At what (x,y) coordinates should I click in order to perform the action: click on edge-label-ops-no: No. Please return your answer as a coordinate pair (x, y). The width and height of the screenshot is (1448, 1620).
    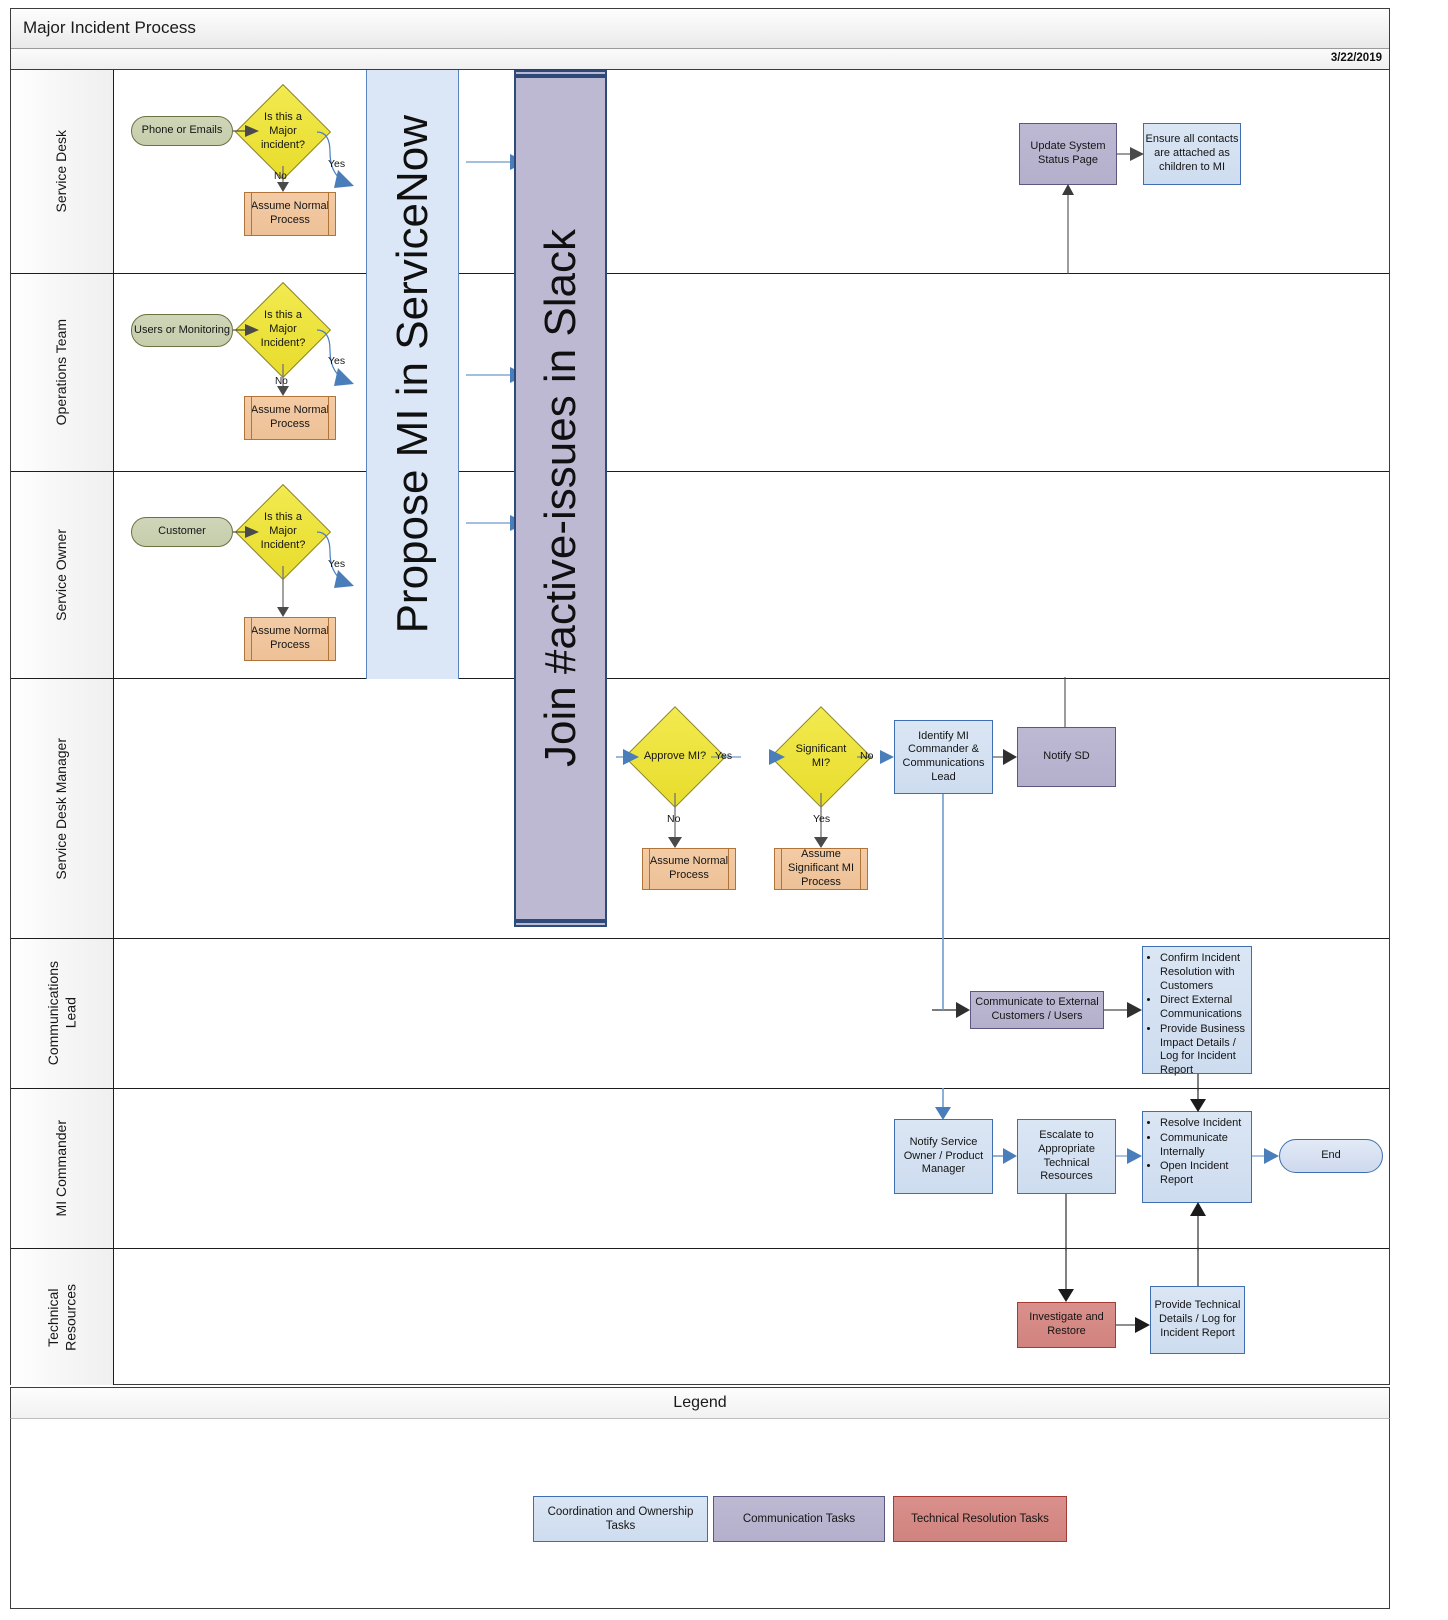
    Looking at the image, I should click on (281, 381).